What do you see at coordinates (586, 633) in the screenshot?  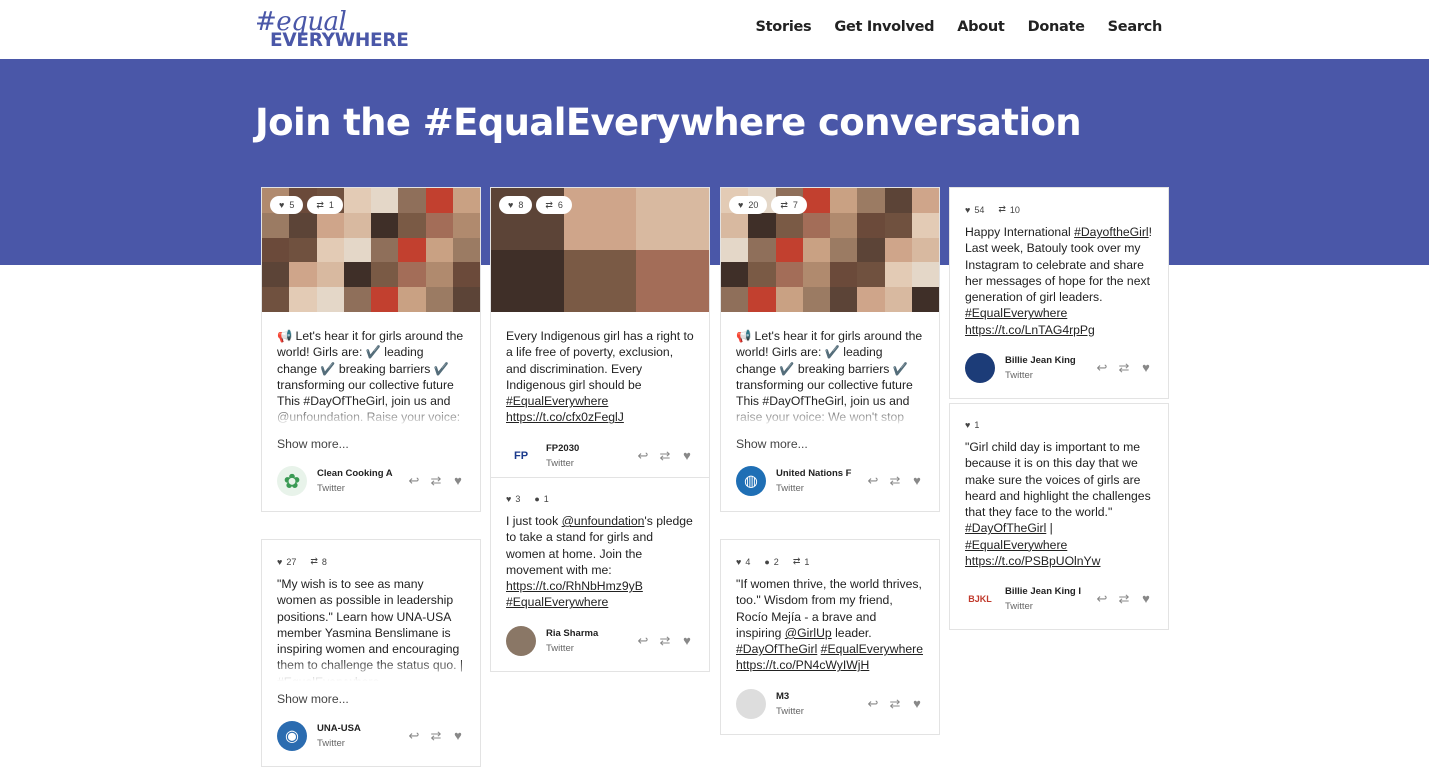 I see `author-name: Ria Sharma` at bounding box center [586, 633].